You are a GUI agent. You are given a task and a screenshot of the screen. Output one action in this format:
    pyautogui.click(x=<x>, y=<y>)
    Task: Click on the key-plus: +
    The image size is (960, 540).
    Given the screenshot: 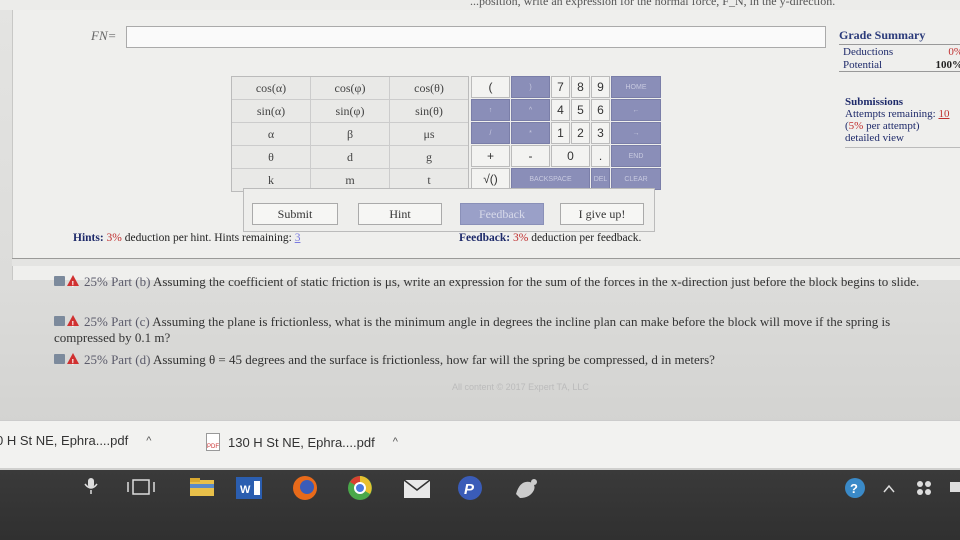 What is the action you would take?
    pyautogui.click(x=490, y=156)
    